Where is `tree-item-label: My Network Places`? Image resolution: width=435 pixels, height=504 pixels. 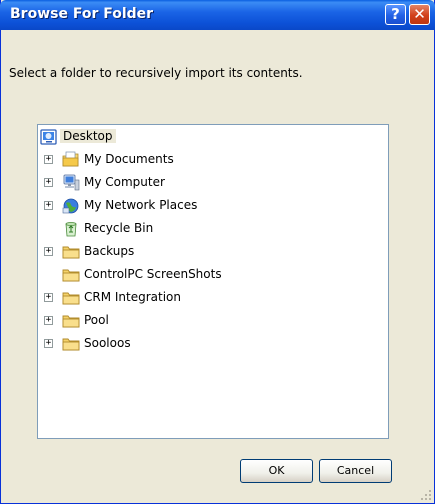
tree-item-label: My Network Places is located at coordinates (141, 205).